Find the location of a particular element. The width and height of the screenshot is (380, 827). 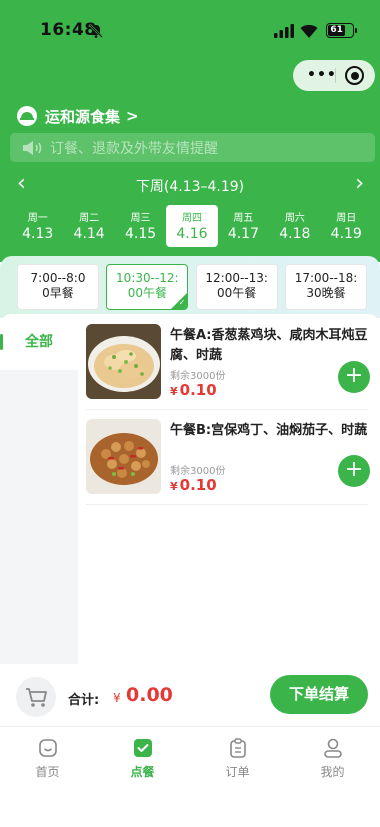

meal-time: 17:00--18: is located at coordinates (326, 278).